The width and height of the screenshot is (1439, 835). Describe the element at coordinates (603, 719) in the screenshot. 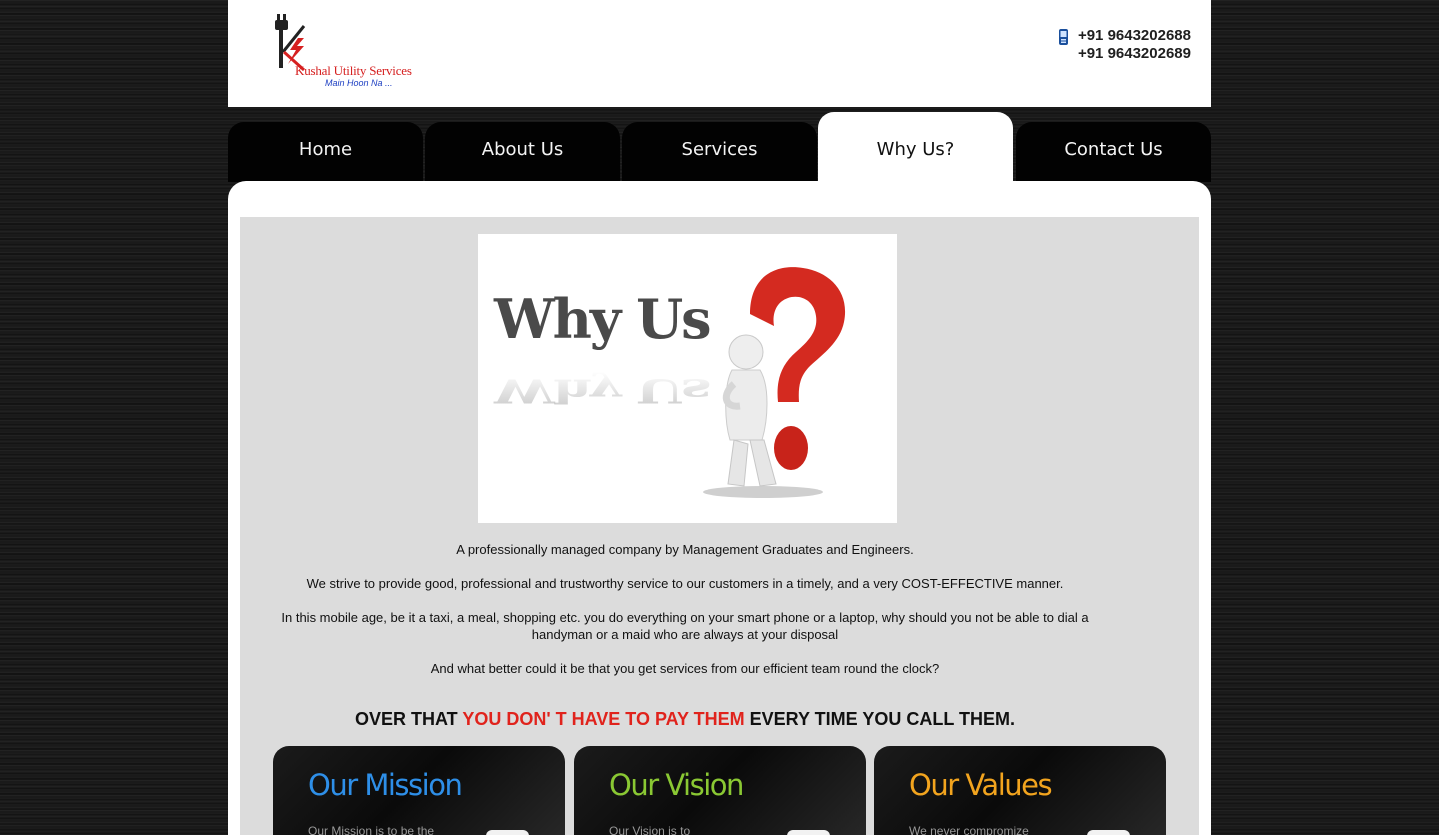

I see `tagline-highlight: YOU DON' T HAVE TO PAY THEM` at that location.